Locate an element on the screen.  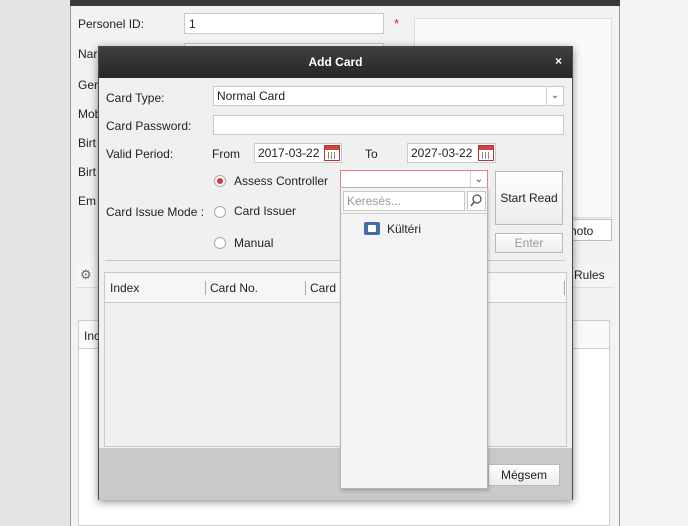
to-date-value: 2027-03-22 is located at coordinates (442, 153).